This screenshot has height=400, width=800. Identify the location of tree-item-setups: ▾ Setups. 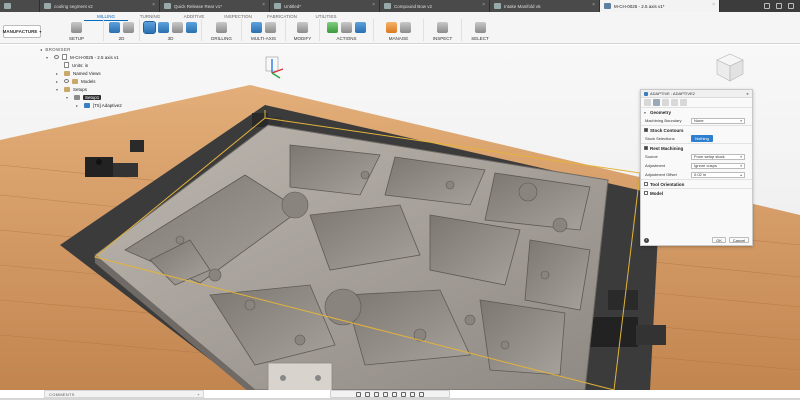
(110, 89).